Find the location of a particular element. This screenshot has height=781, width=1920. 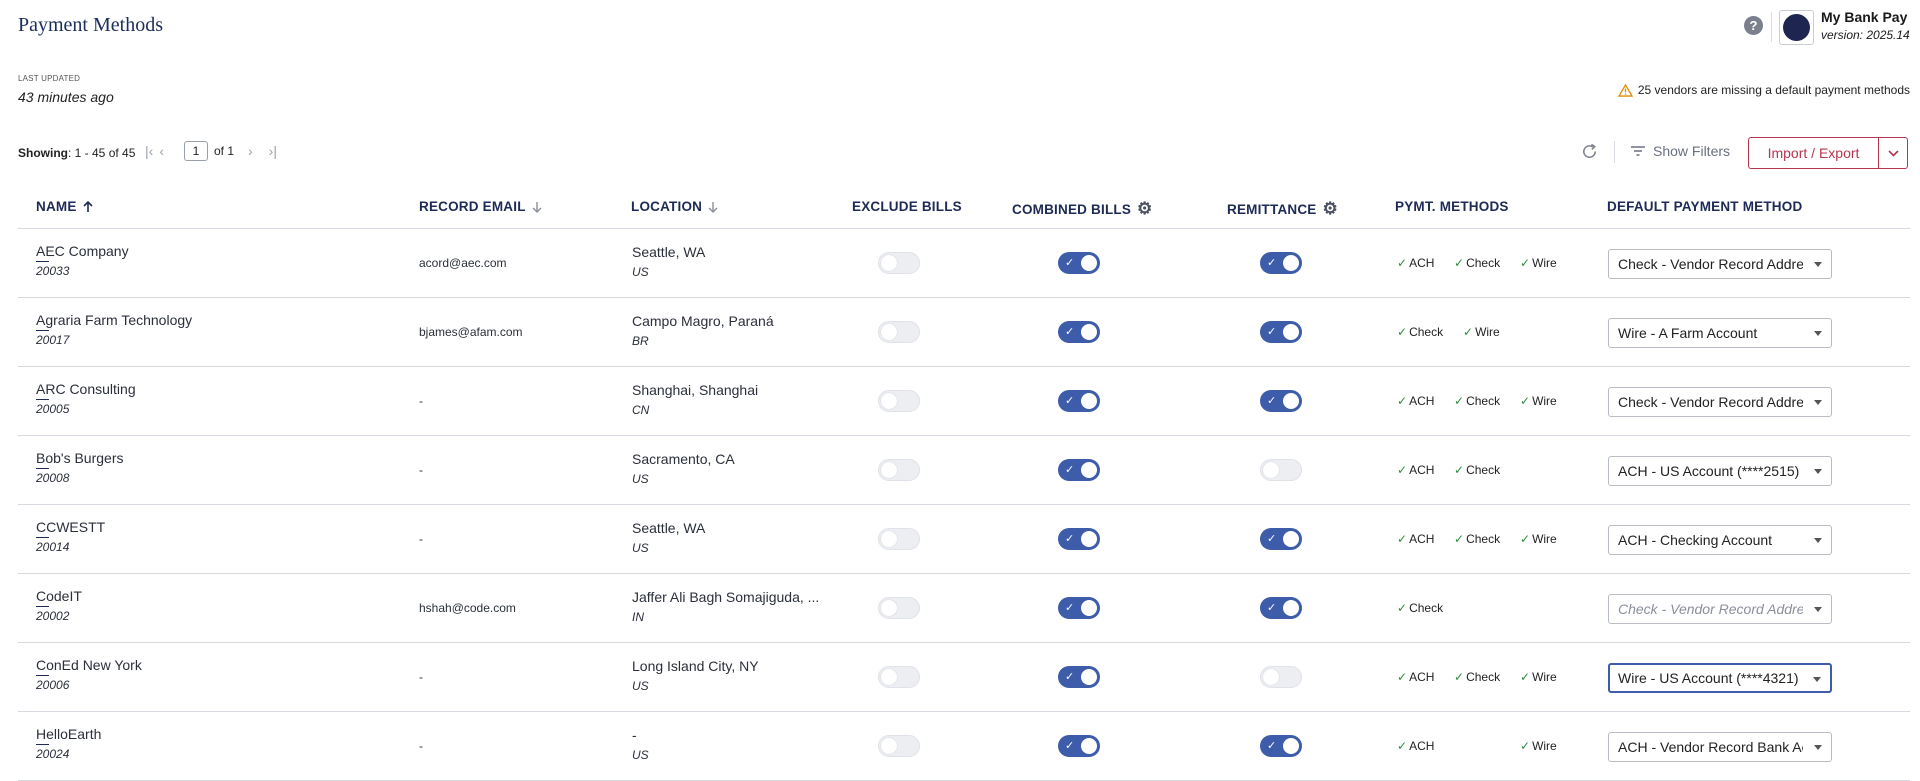

vendor-name: ARC Consulting is located at coordinates (86, 390).